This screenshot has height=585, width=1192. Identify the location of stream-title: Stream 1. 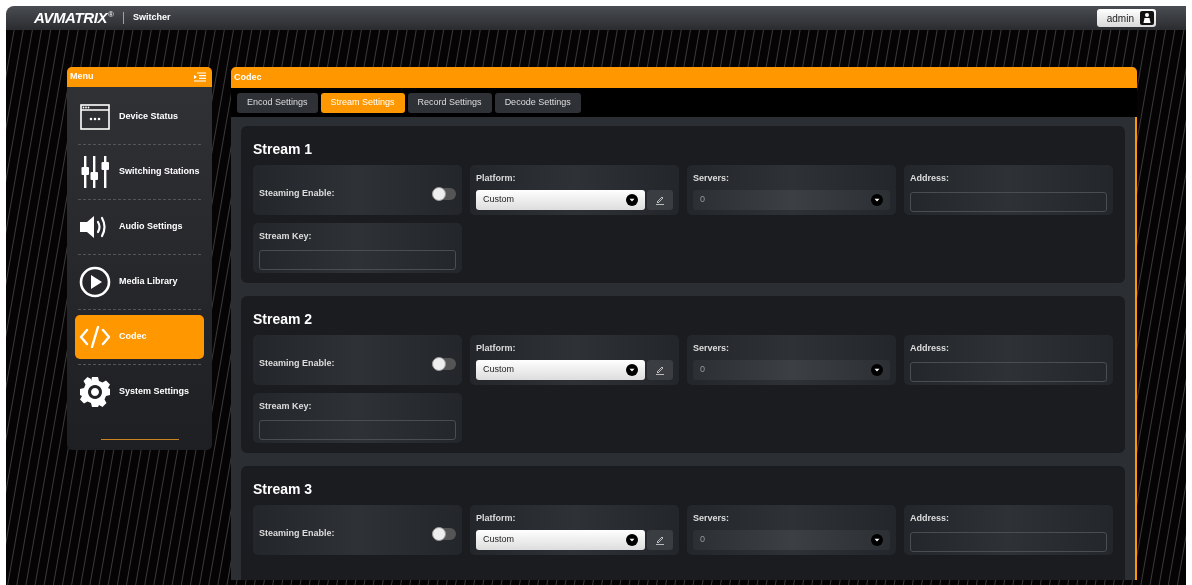
(283, 149).